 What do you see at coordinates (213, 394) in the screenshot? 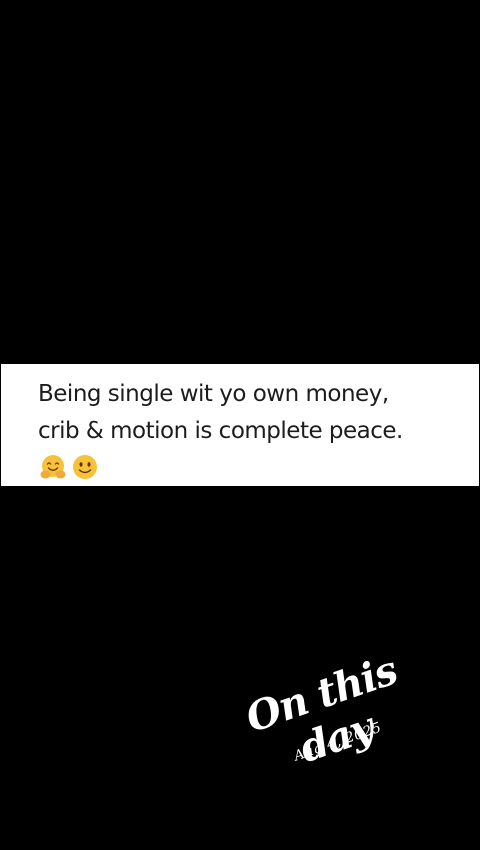
I see `post-text-line-1: Being single wit yo own money,` at bounding box center [213, 394].